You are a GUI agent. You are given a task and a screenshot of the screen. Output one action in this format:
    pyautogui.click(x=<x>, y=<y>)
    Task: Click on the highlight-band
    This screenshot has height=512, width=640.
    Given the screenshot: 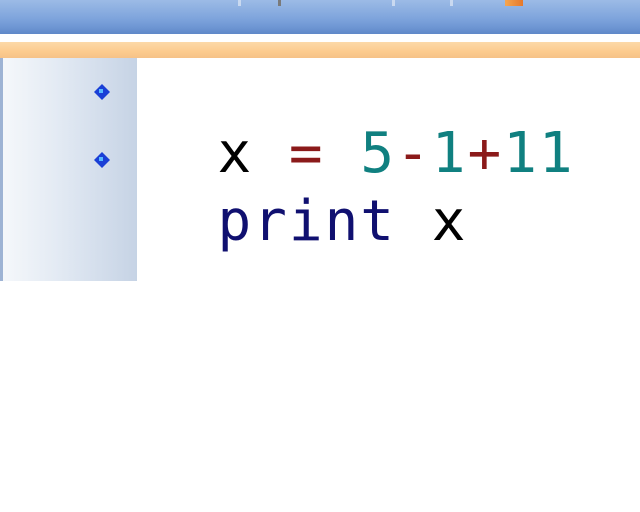 What is the action you would take?
    pyautogui.click(x=320, y=50)
    